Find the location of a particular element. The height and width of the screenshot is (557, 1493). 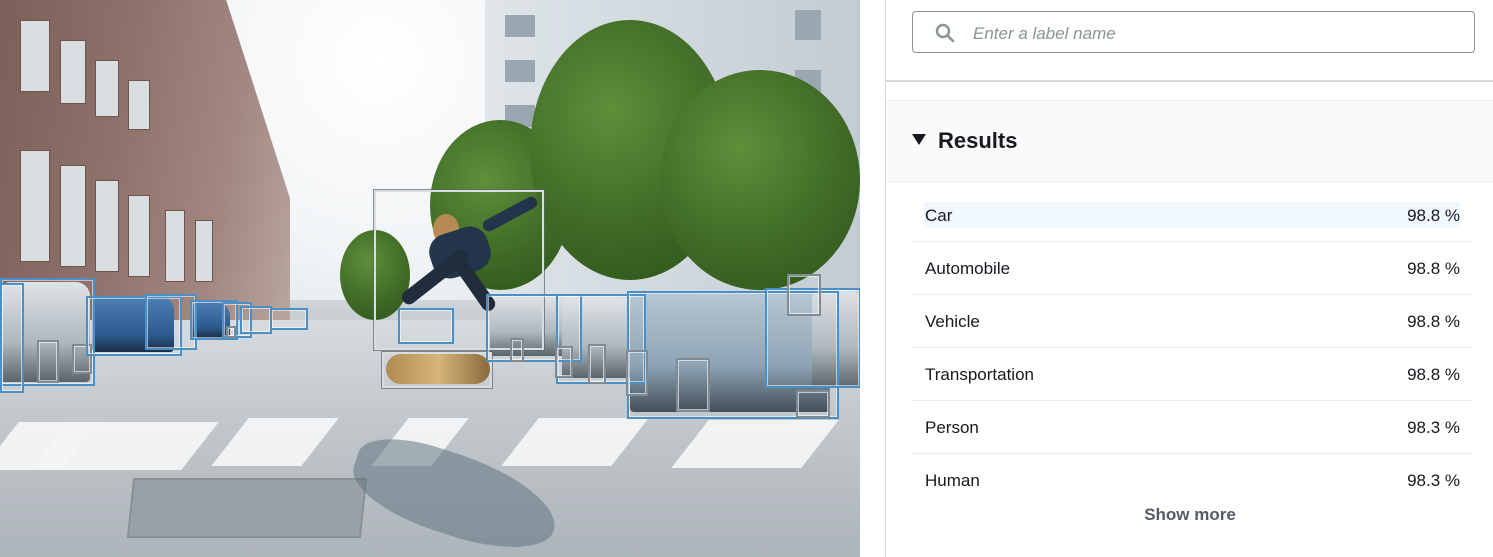

result-label: Car is located at coordinates (939, 215).